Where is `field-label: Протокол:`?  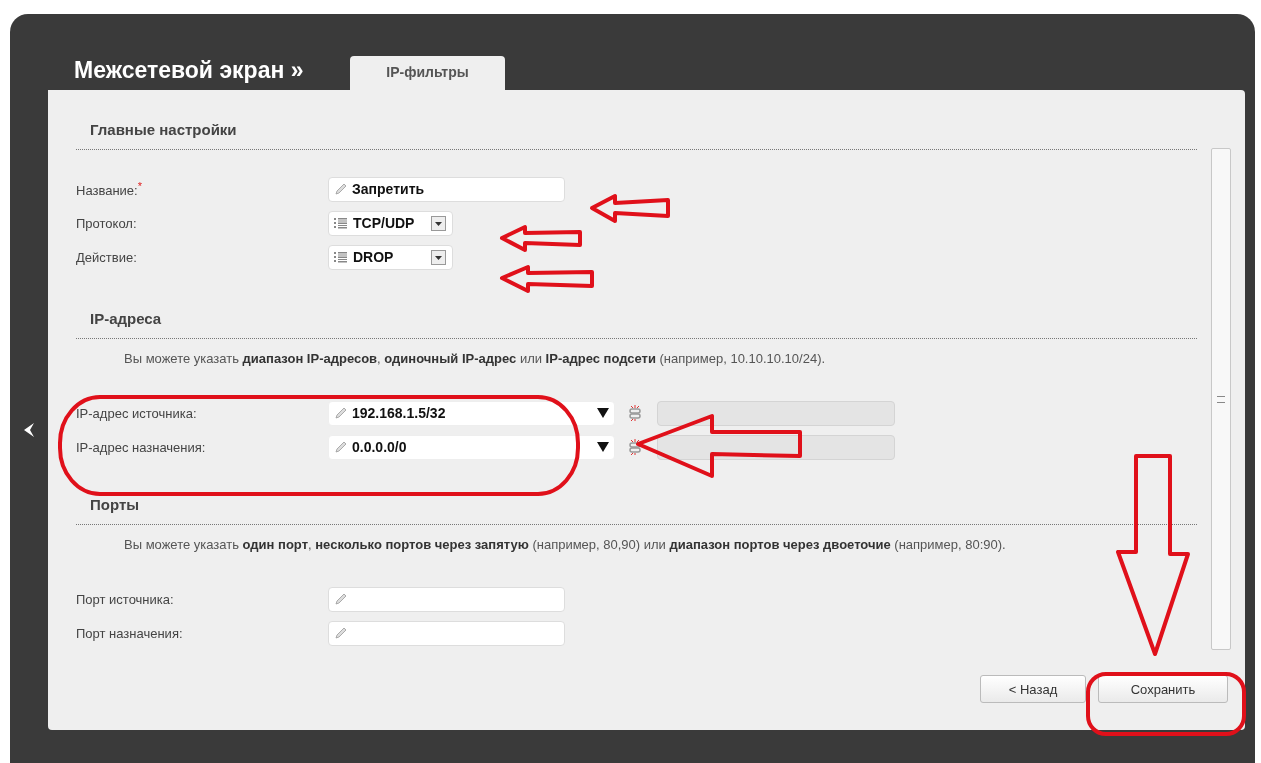 field-label: Протокол: is located at coordinates (106, 223).